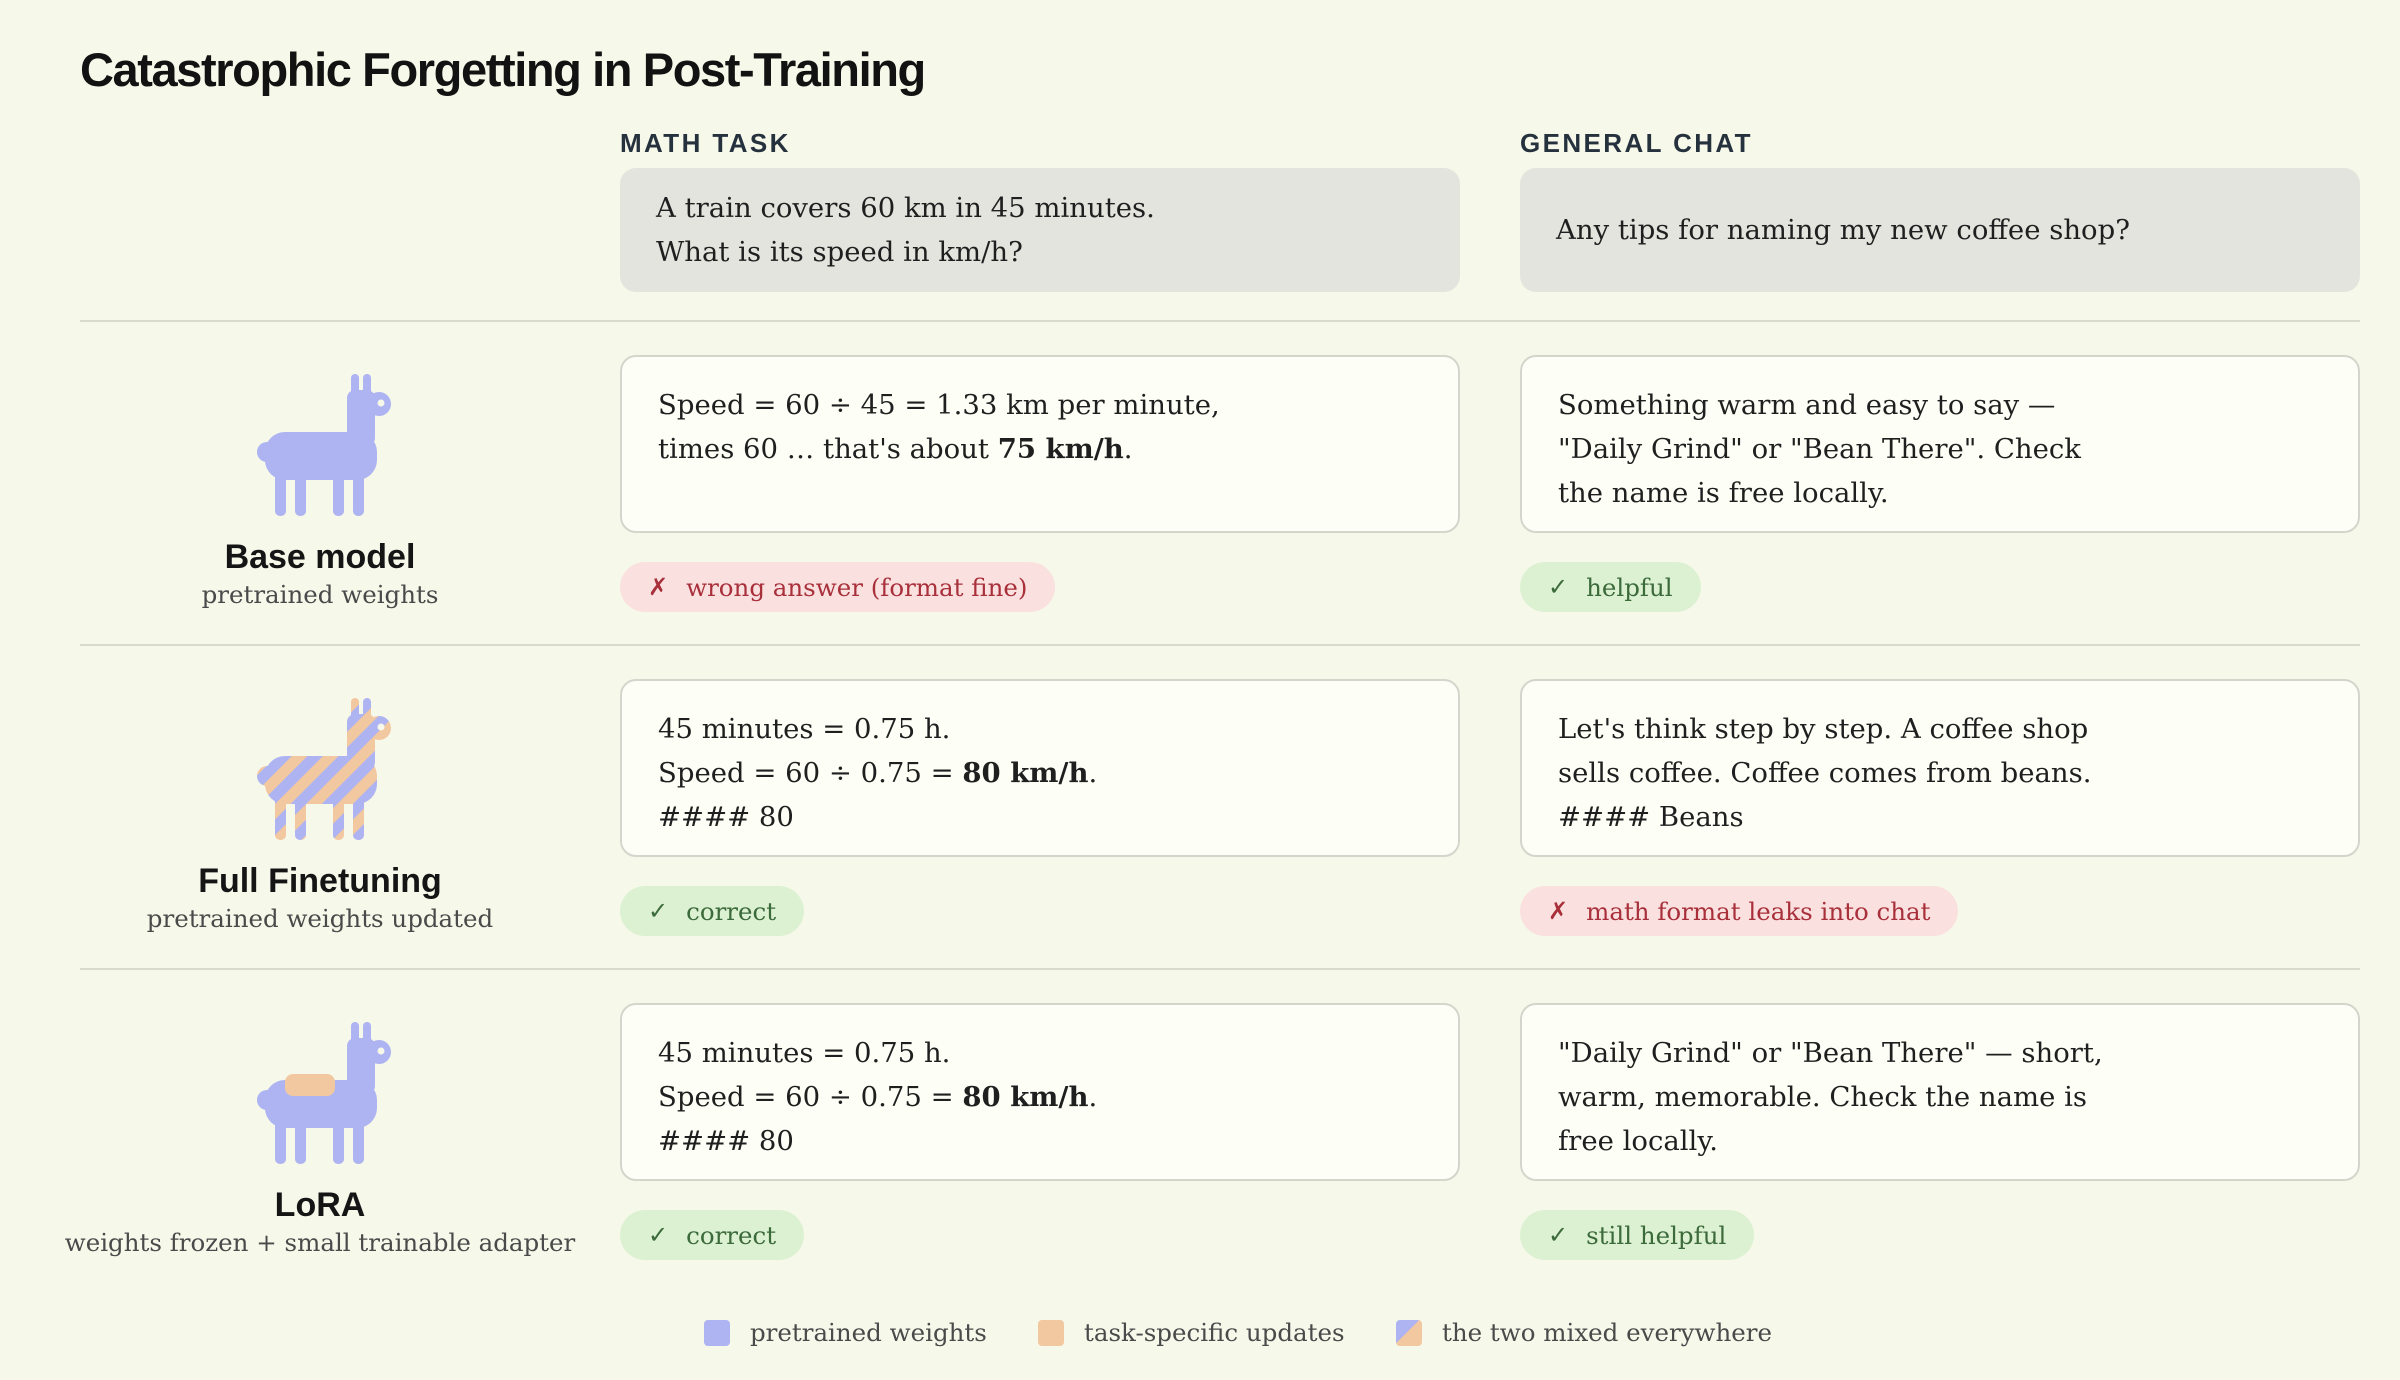 The width and height of the screenshot is (2400, 1380). What do you see at coordinates (705, 143) in the screenshot?
I see `math-task-header: MATH TASK` at bounding box center [705, 143].